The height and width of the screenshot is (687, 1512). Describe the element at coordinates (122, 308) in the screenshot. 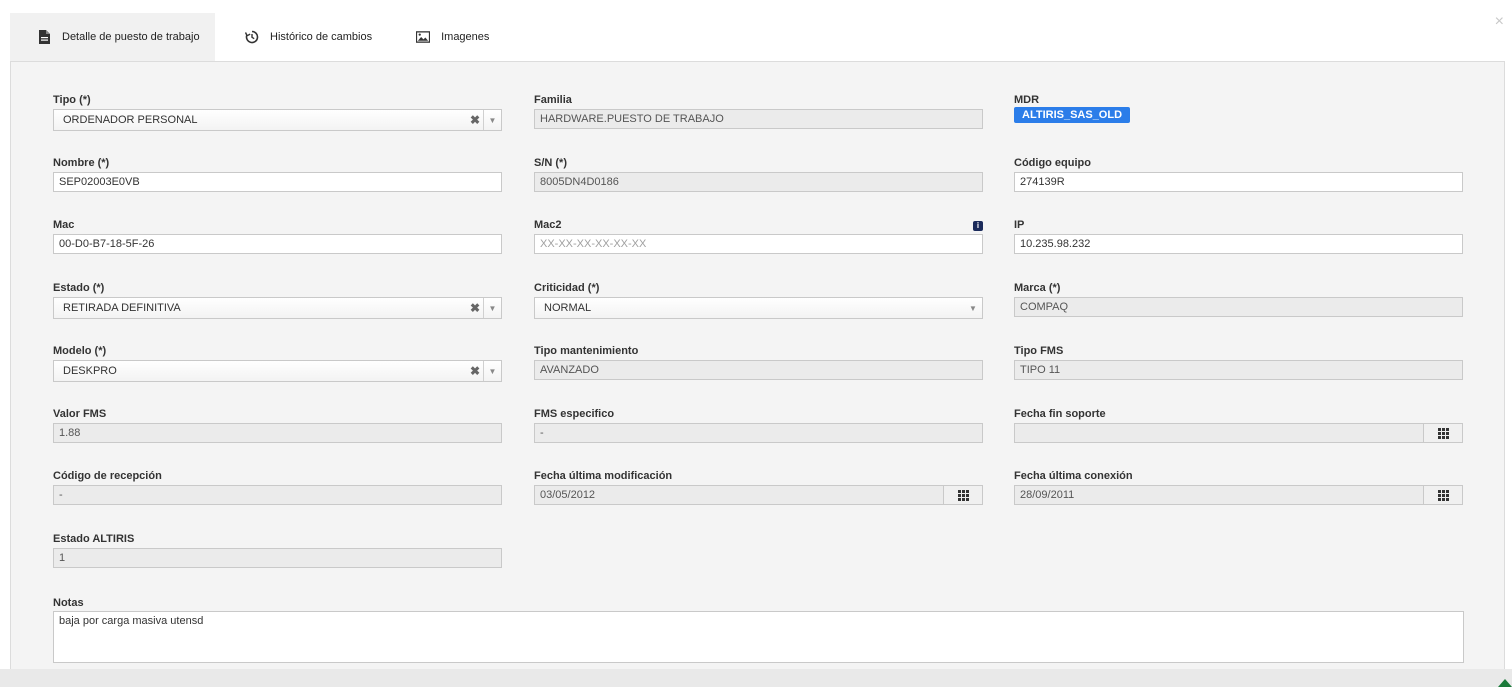

I see `estado-value: RETIRADA DEFINITIVA` at that location.